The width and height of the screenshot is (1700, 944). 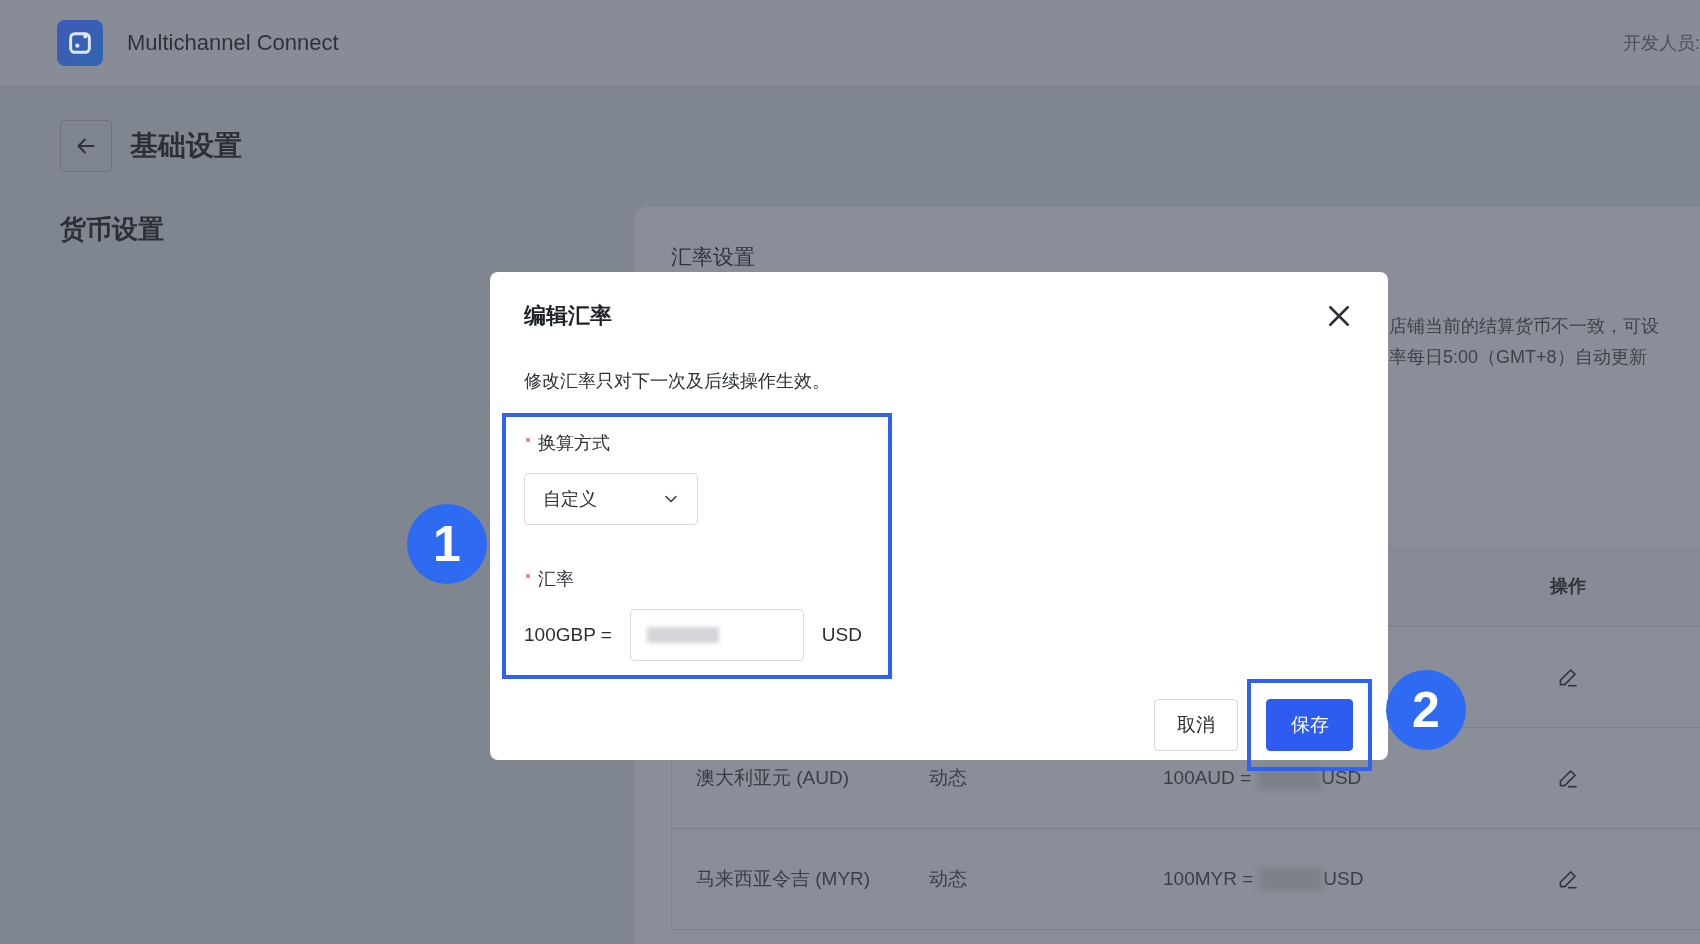 I want to click on cancel-button: 取消, so click(x=1196, y=725).